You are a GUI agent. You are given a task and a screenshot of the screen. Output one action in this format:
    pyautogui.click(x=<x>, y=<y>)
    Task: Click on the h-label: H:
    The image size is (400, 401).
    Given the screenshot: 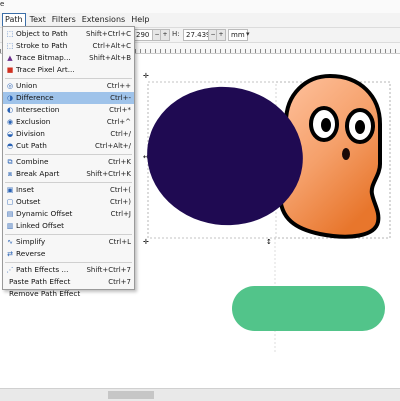 What is the action you would take?
    pyautogui.click(x=176, y=34)
    